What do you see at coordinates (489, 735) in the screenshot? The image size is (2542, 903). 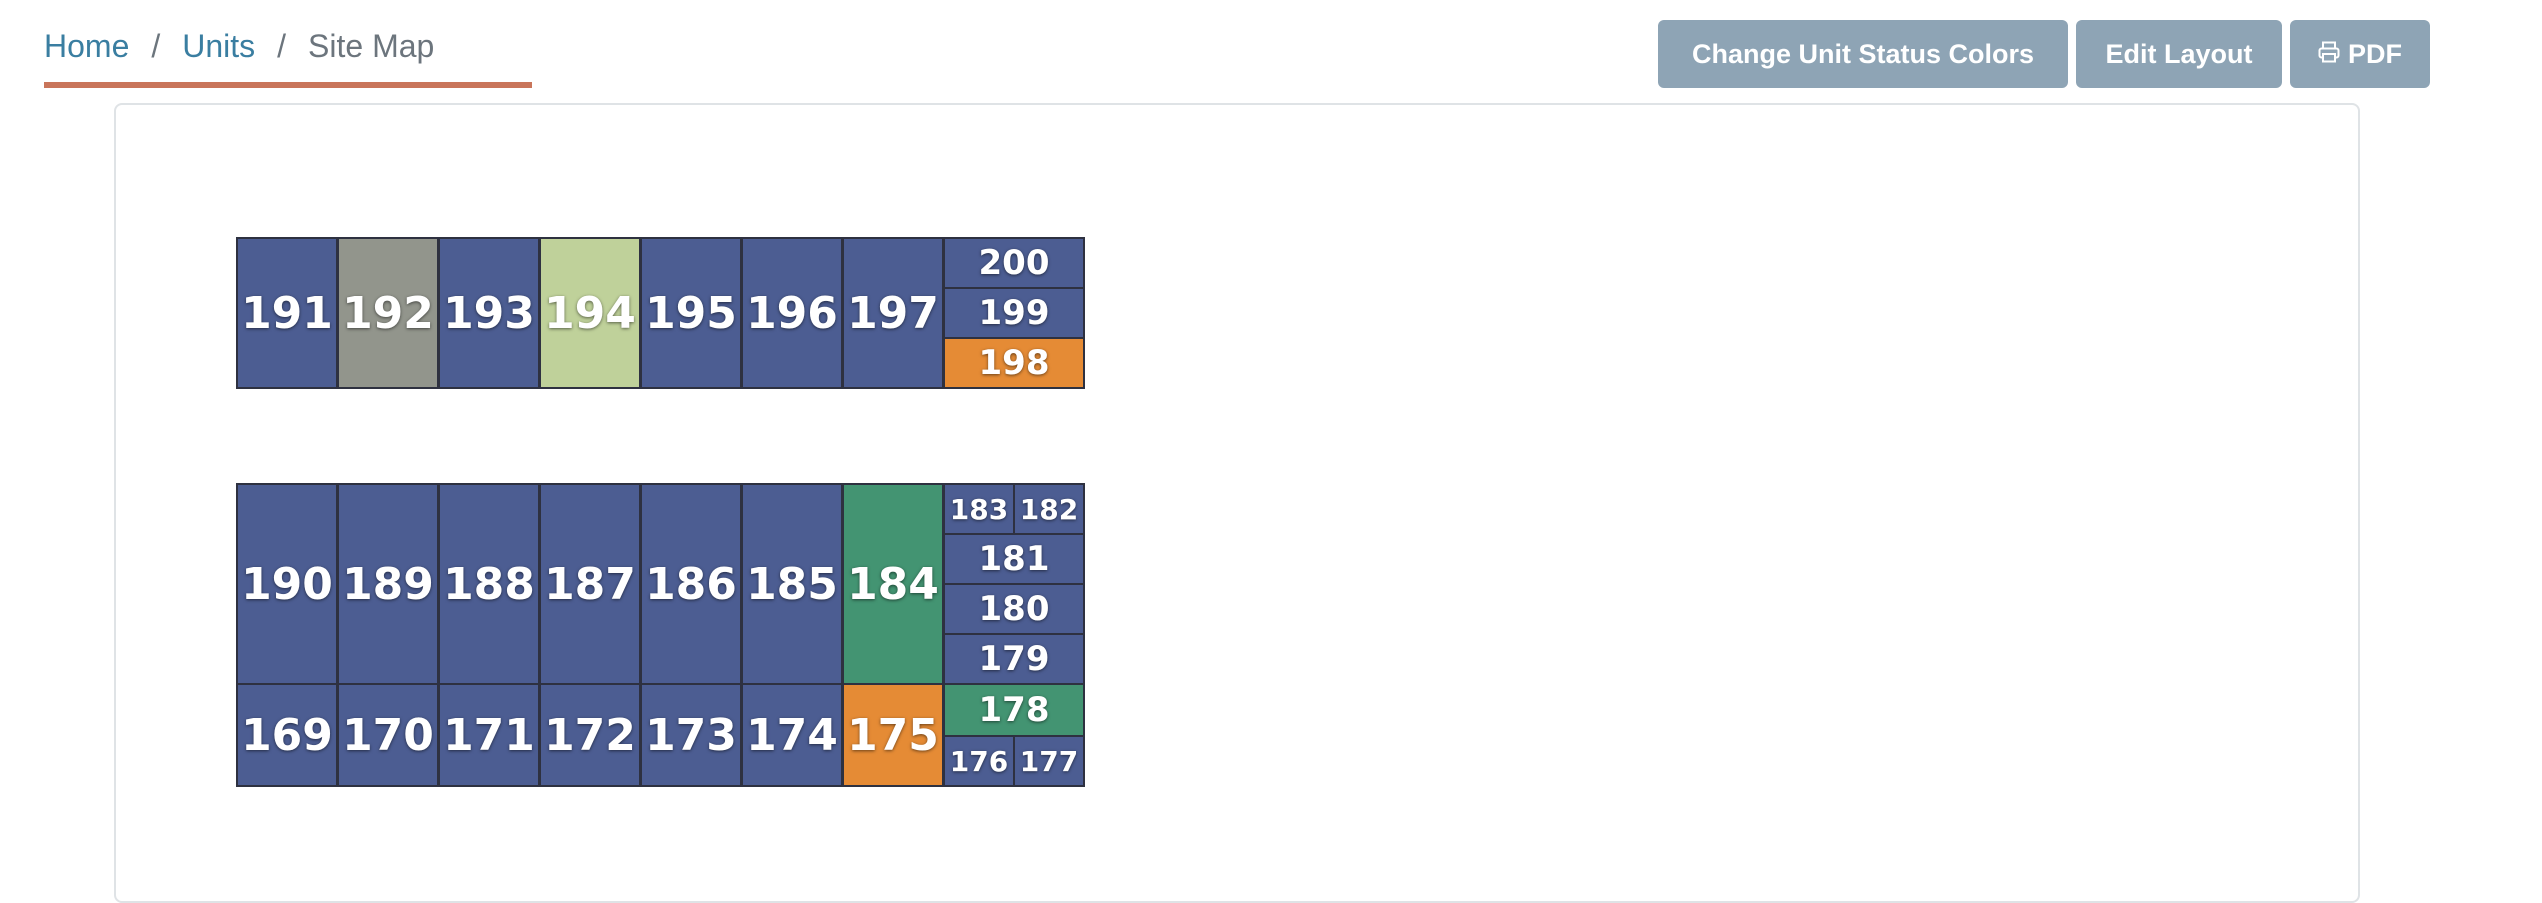 I see `unit-171: 171` at bounding box center [489, 735].